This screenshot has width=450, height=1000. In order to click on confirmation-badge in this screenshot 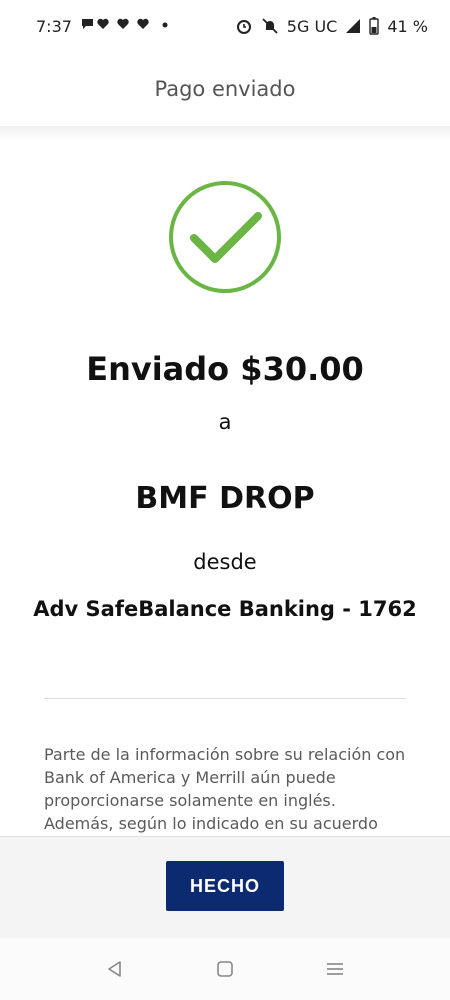, I will do `click(225, 237)`.